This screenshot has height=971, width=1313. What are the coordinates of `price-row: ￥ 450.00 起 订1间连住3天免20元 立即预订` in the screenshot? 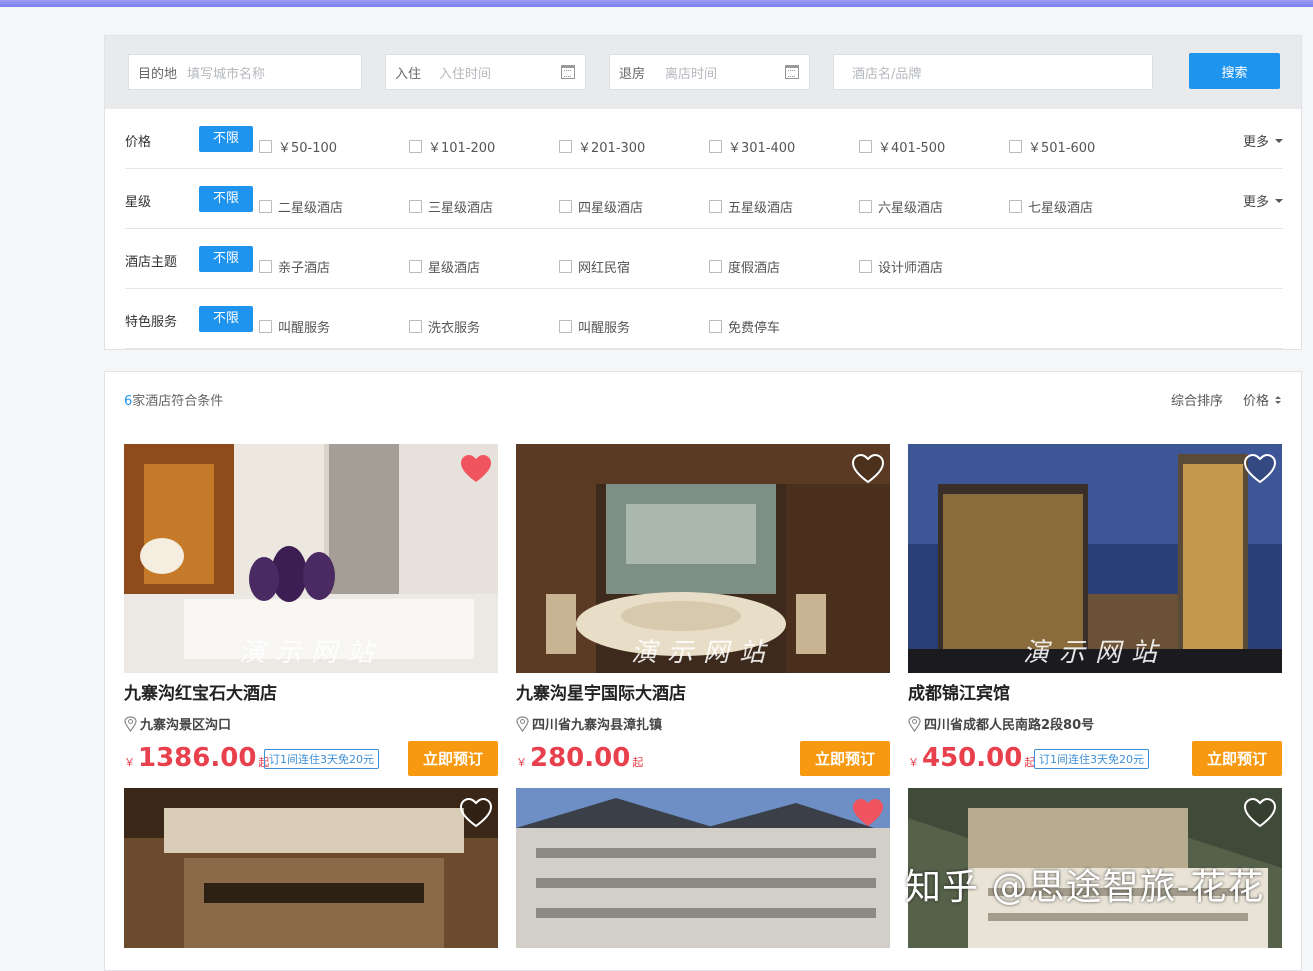 It's located at (1095, 759).